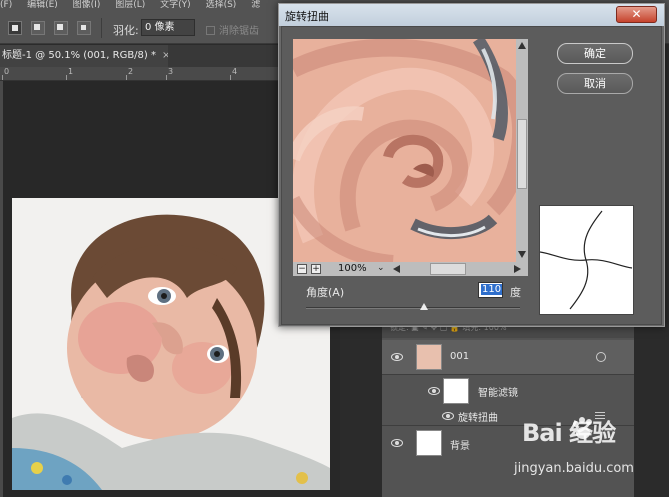 The image size is (669, 497). Describe the element at coordinates (396, 269) in the screenshot. I see `scroll-left-icon` at that location.